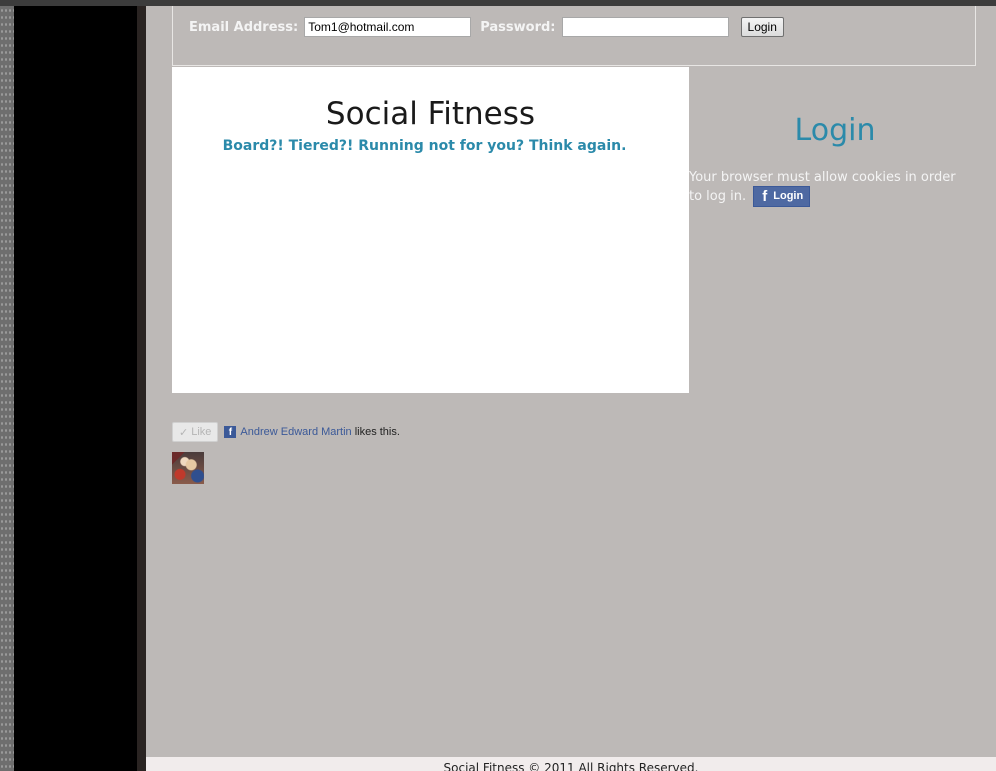 This screenshot has width=996, height=771. I want to click on facebook-icon: f, so click(765, 196).